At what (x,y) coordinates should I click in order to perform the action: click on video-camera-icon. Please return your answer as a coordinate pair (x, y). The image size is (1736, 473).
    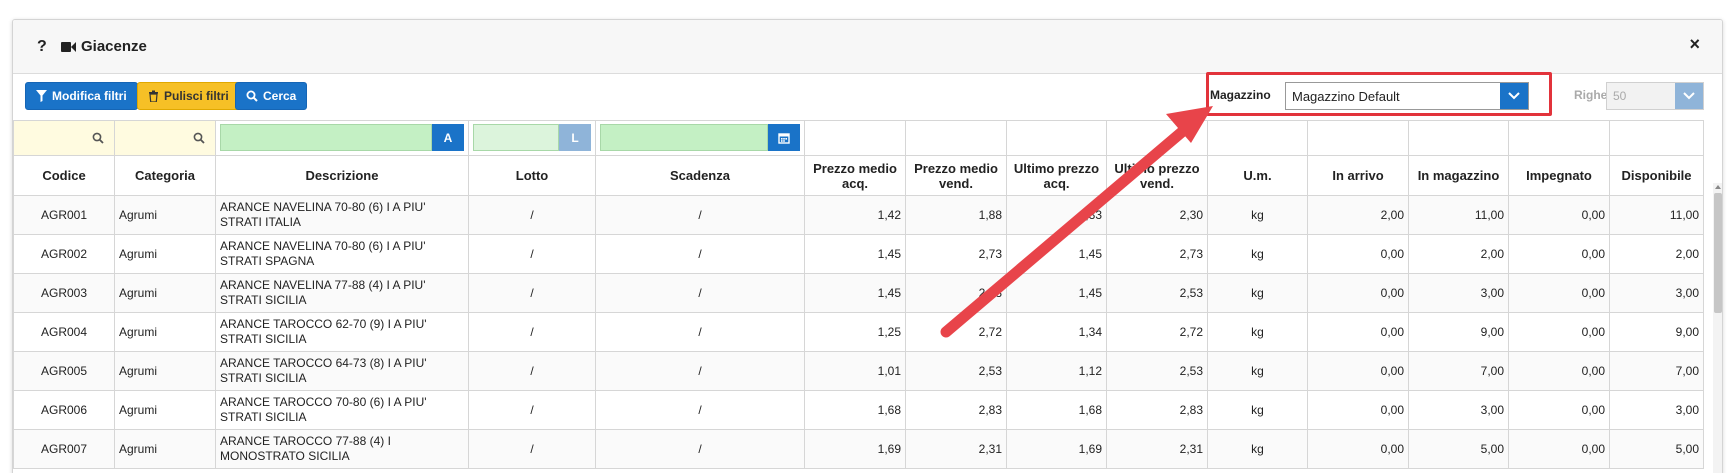
    Looking at the image, I should click on (69, 47).